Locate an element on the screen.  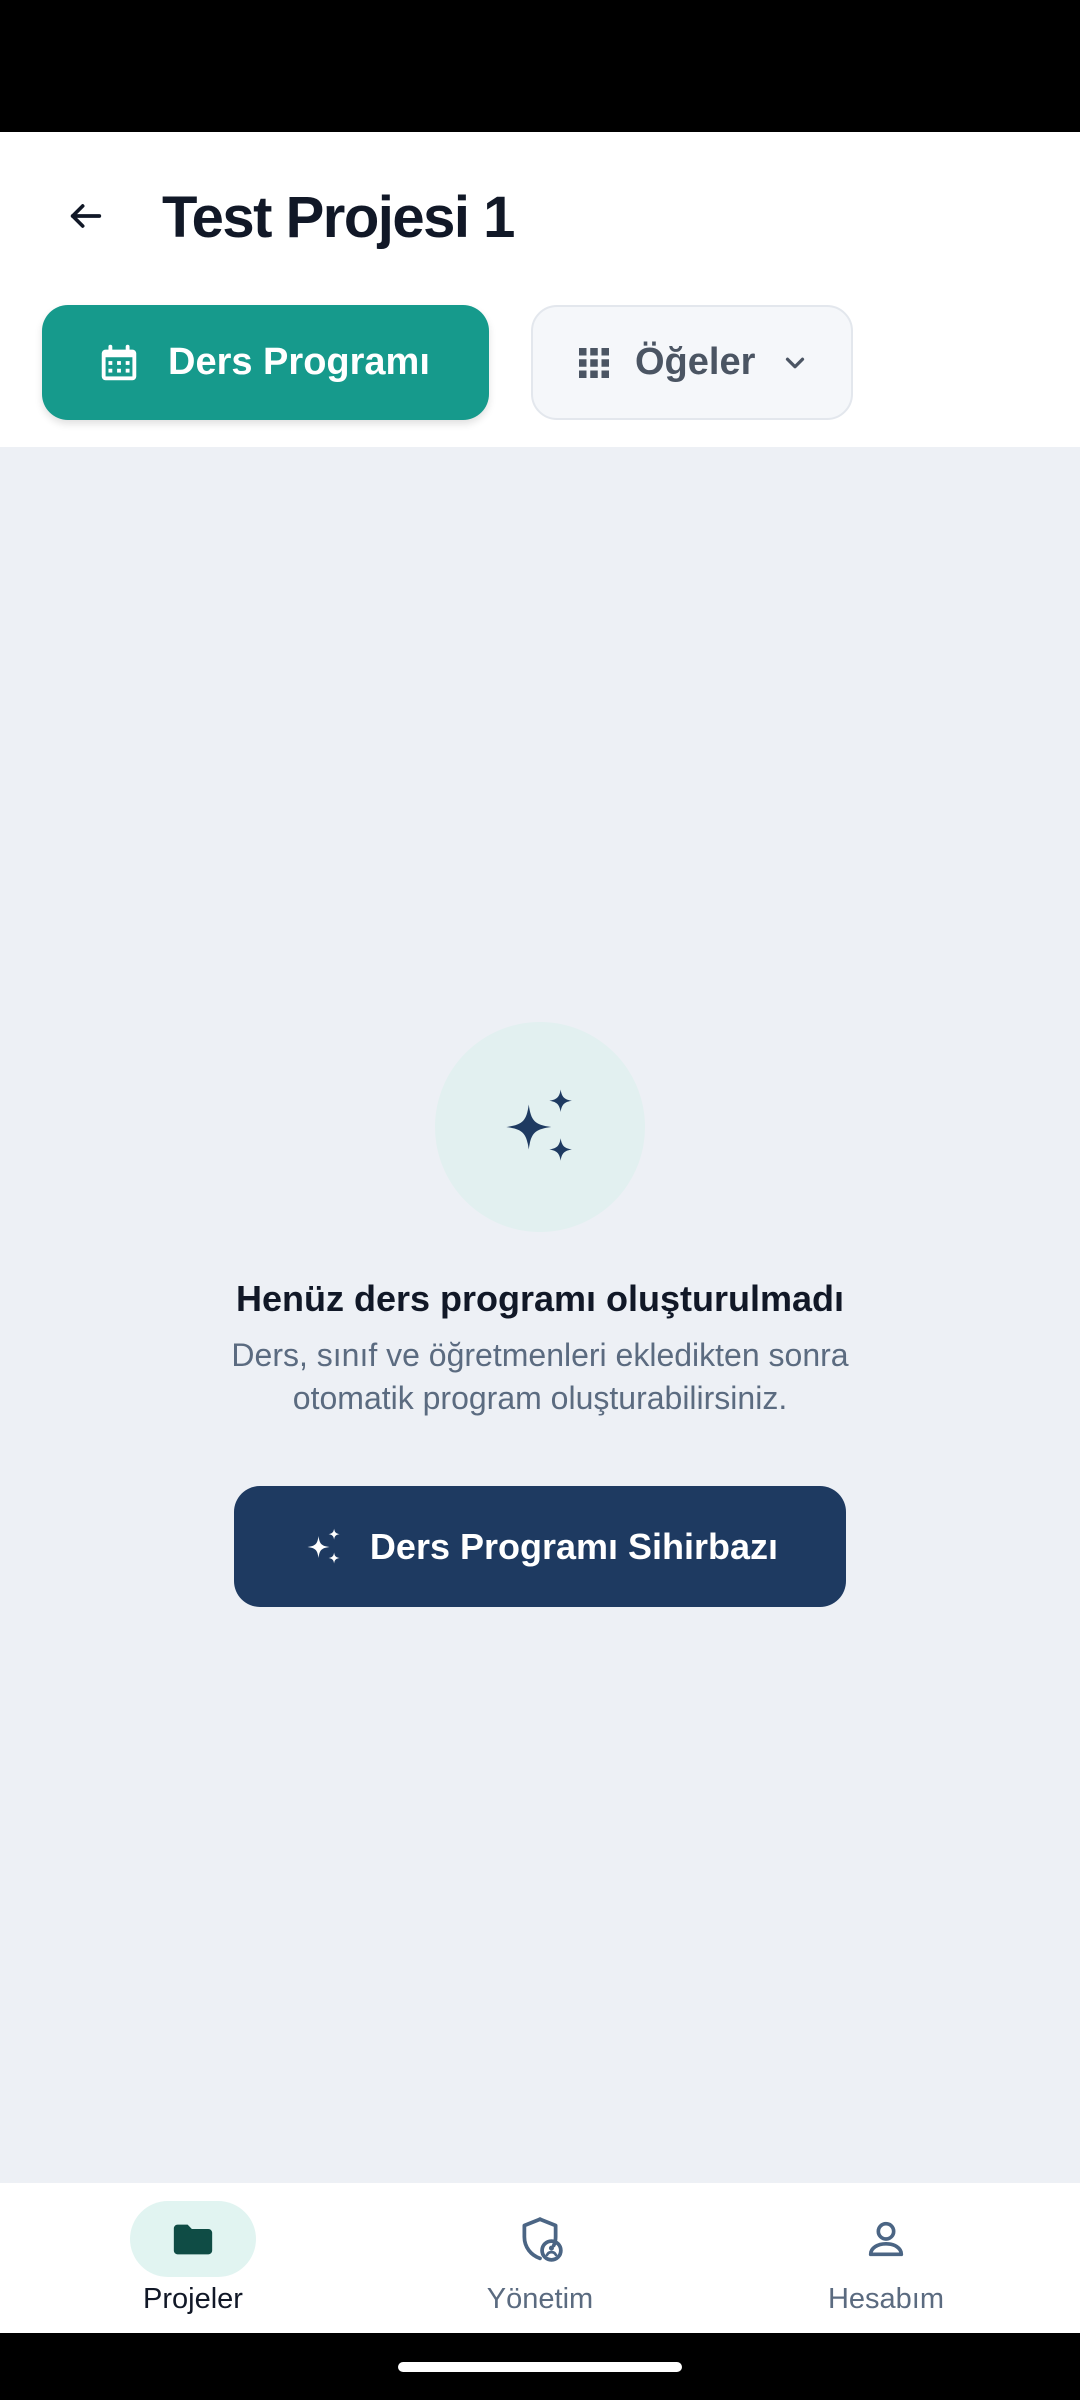
nav-item-projects-pill is located at coordinates (193, 2239).